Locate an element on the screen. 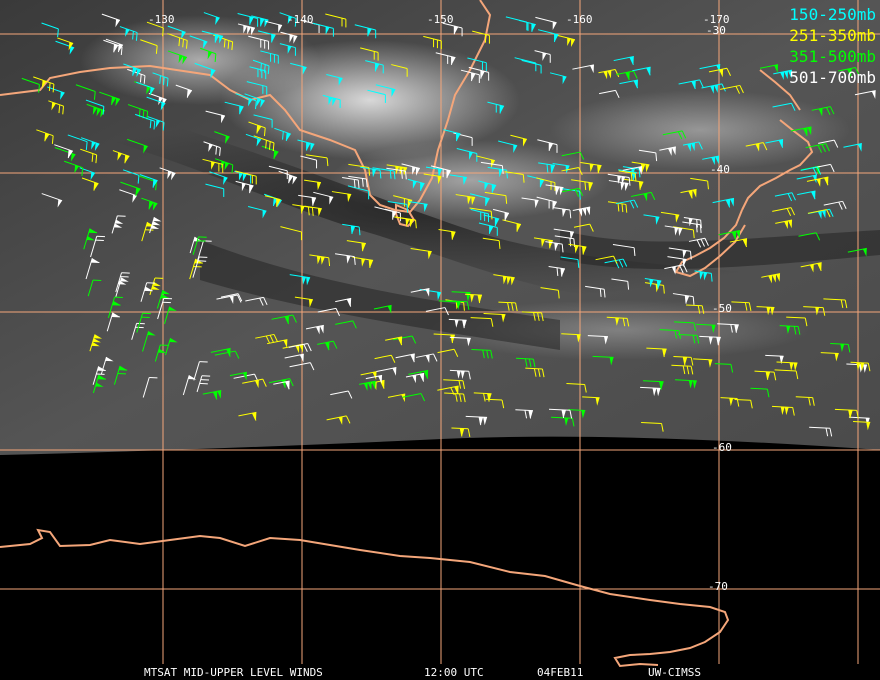 Image resolution: width=880 pixels, height=680 pixels. lon-label-160: -160 is located at coordinates (579, 19).